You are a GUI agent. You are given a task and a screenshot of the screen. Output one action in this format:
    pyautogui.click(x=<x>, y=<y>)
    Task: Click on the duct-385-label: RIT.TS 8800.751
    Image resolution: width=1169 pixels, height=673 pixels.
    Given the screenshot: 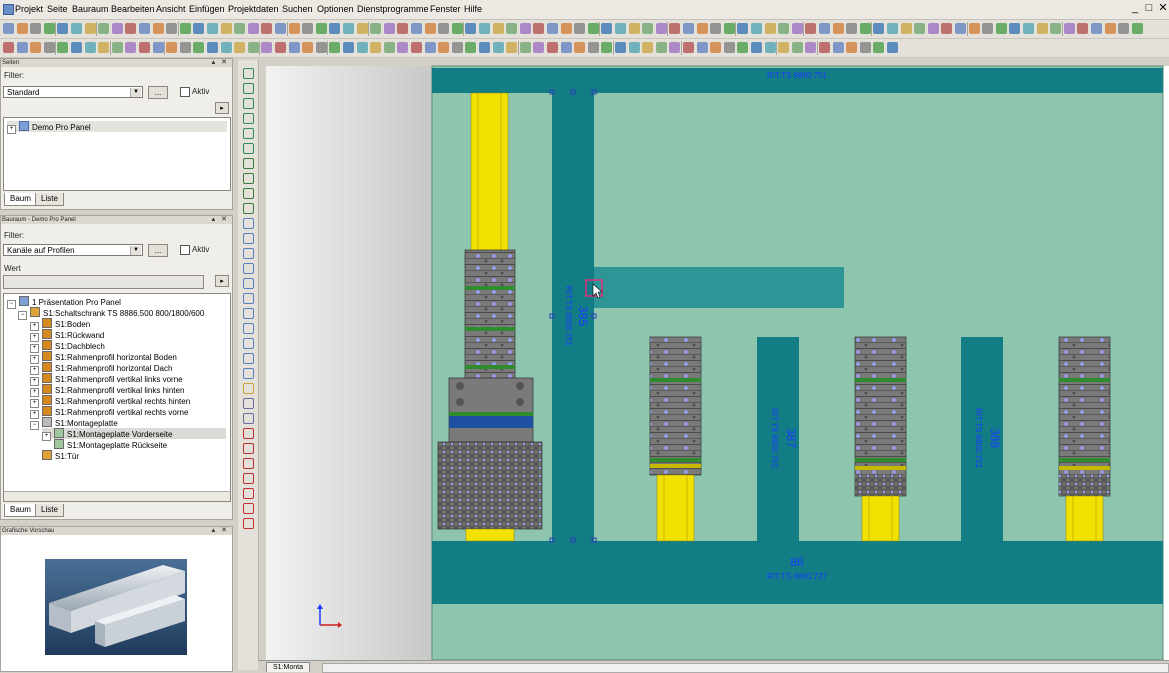 What is the action you would take?
    pyautogui.click(x=568, y=316)
    